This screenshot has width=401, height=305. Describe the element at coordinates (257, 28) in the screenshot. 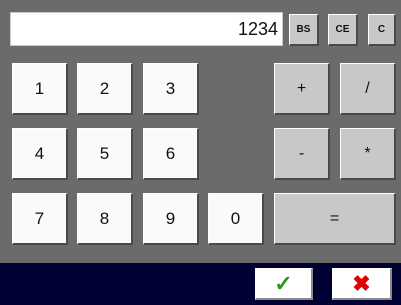

I see `display-value: 1234` at that location.